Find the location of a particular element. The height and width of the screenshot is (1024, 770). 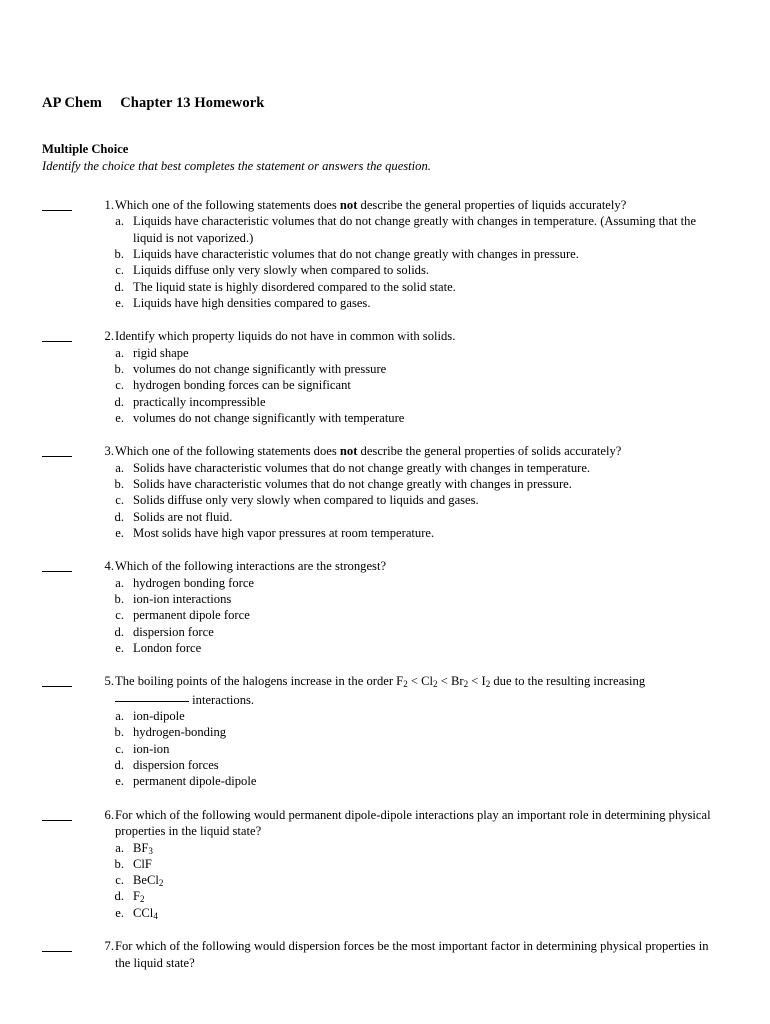

option-text: CCl4 is located at coordinates (145, 913).